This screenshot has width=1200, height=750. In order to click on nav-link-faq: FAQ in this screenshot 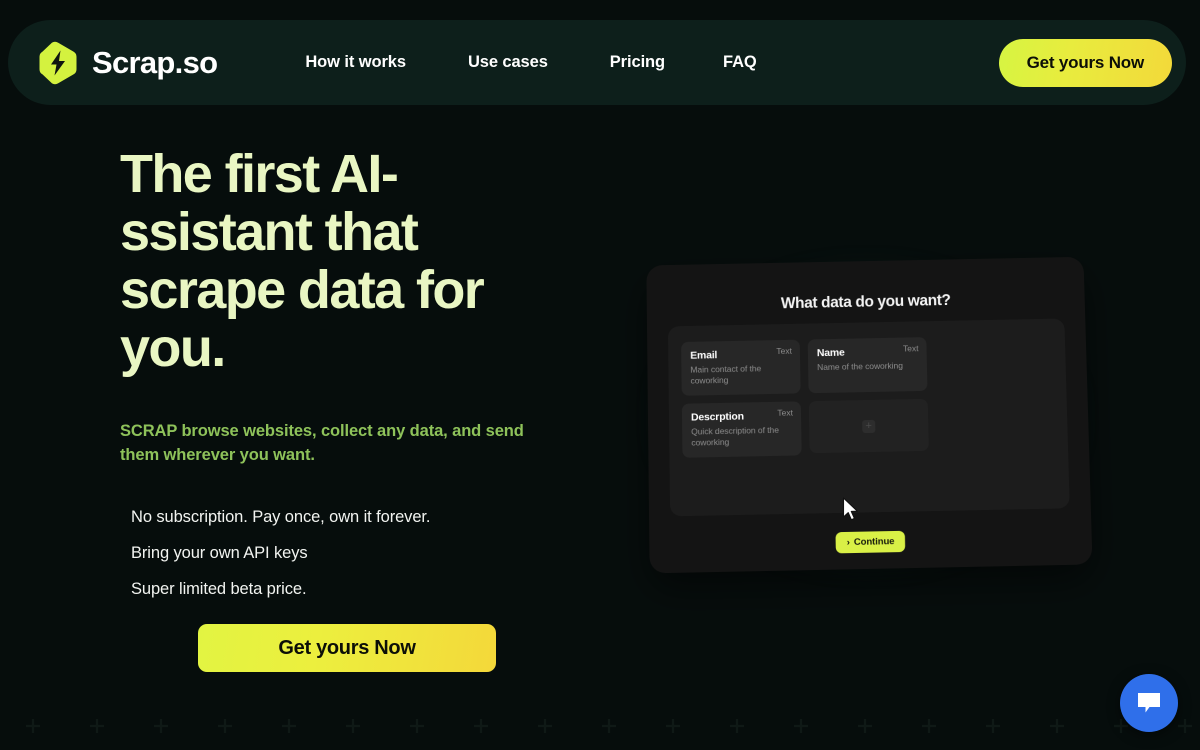, I will do `click(740, 62)`.